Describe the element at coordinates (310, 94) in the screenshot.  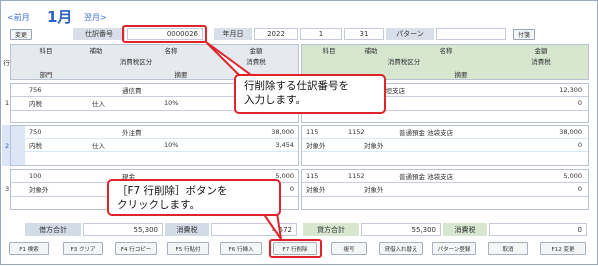
I see `top-callout: 行削除する仕訳番号を 入力します。` at that location.